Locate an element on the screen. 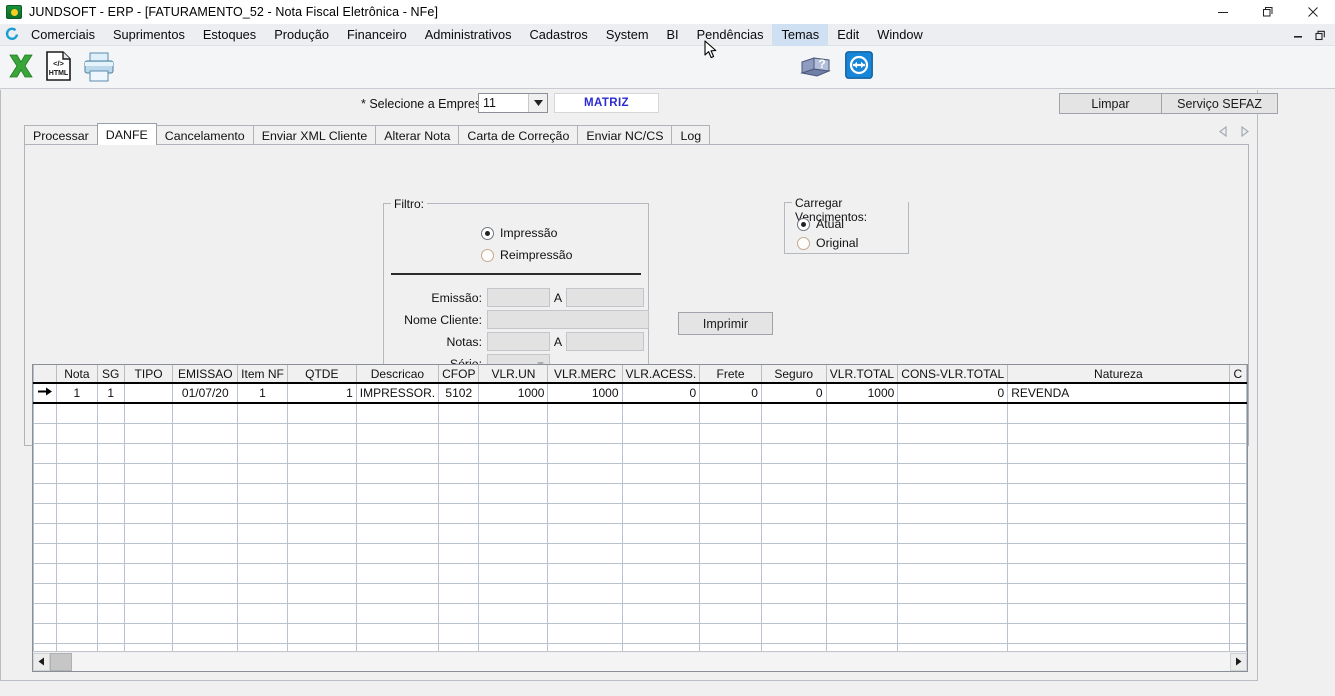  grid-column-header: Descricao is located at coordinates (397, 374).